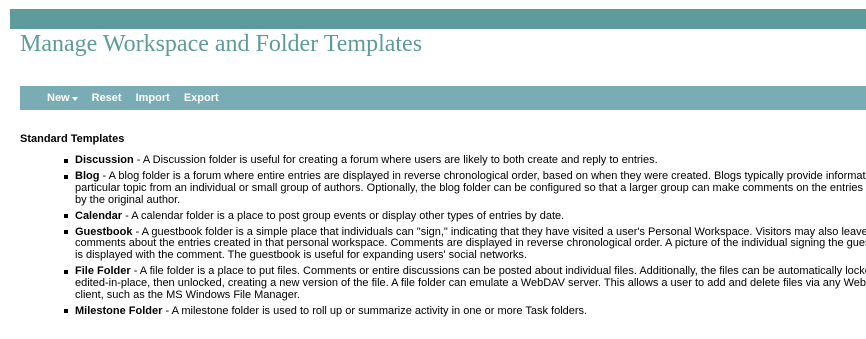  What do you see at coordinates (72, 139) in the screenshot?
I see `section-heading: Standard Templates` at bounding box center [72, 139].